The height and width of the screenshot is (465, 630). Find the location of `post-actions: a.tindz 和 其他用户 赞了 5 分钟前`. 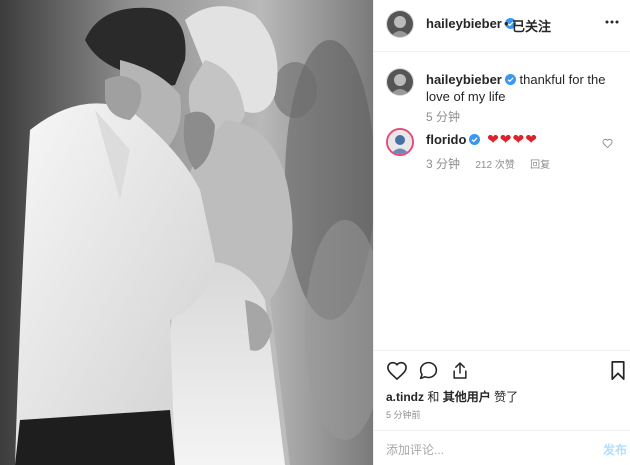

post-actions: a.tindz 和 其他用户 赞了 5 分钟前 is located at coordinates (502, 390).